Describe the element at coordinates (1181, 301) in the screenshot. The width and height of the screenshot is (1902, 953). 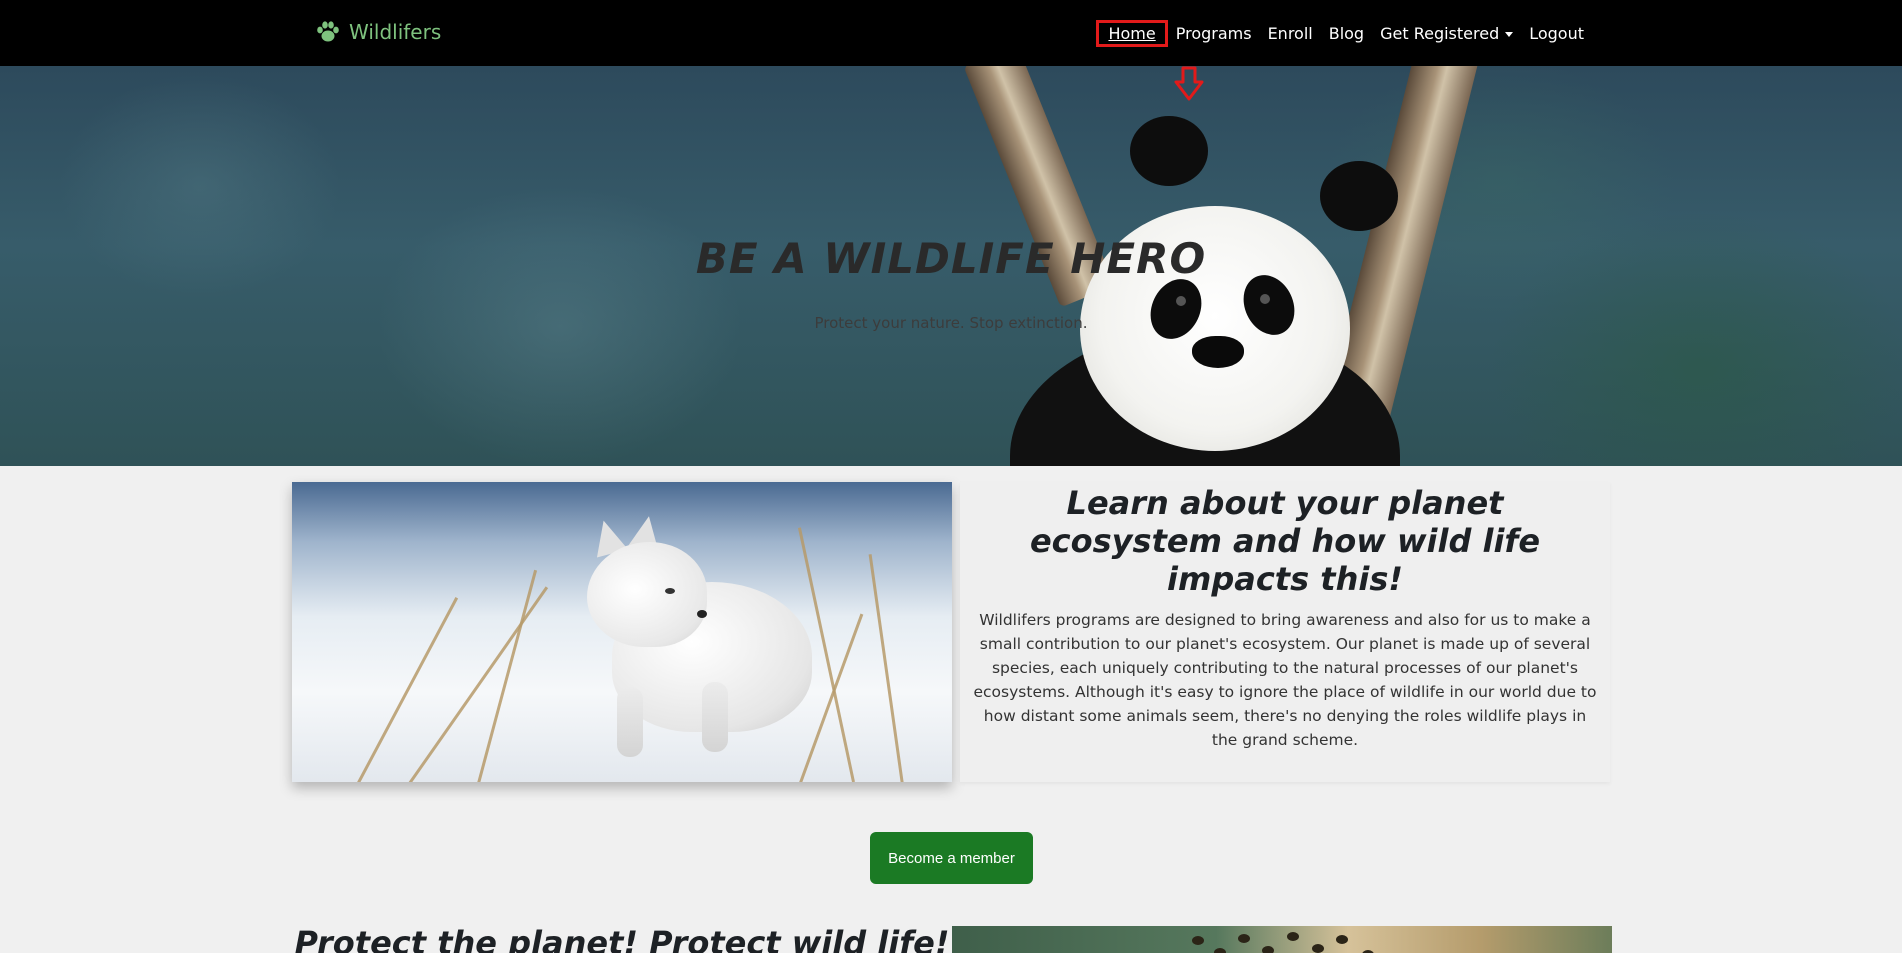
I see `panda-eye-left` at that location.